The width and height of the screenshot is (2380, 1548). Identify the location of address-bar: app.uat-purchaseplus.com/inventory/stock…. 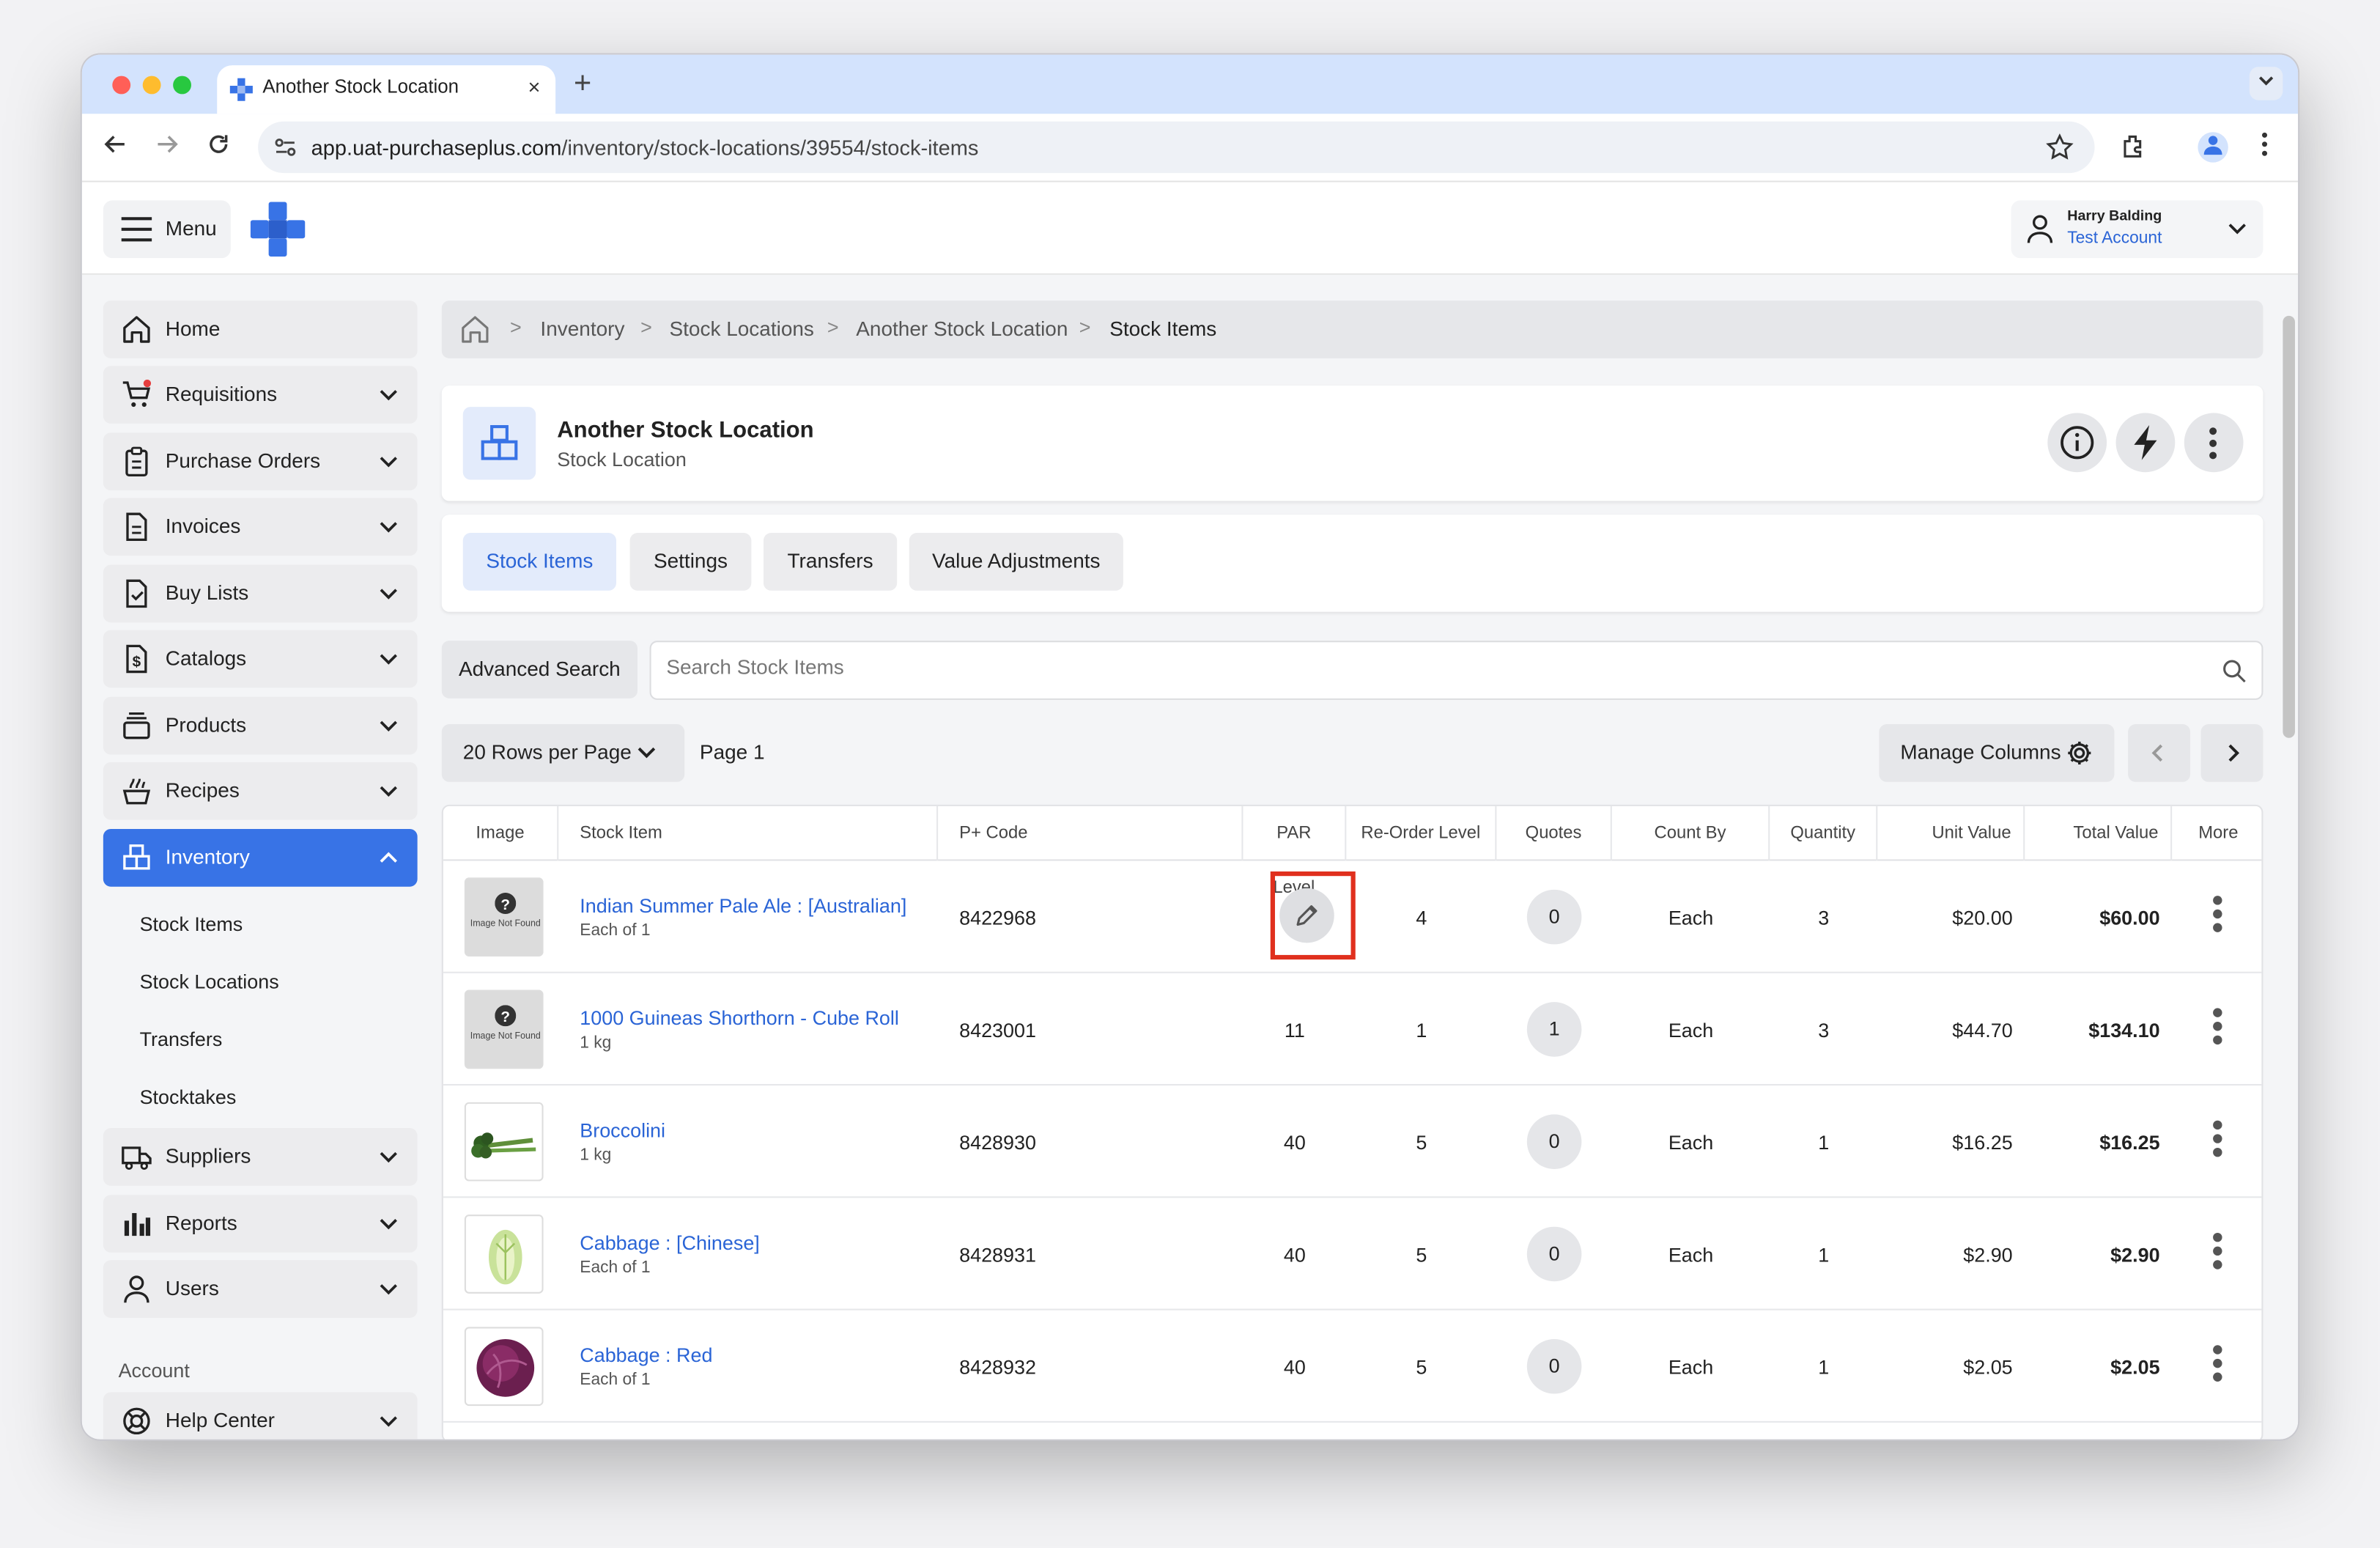
(1176, 147).